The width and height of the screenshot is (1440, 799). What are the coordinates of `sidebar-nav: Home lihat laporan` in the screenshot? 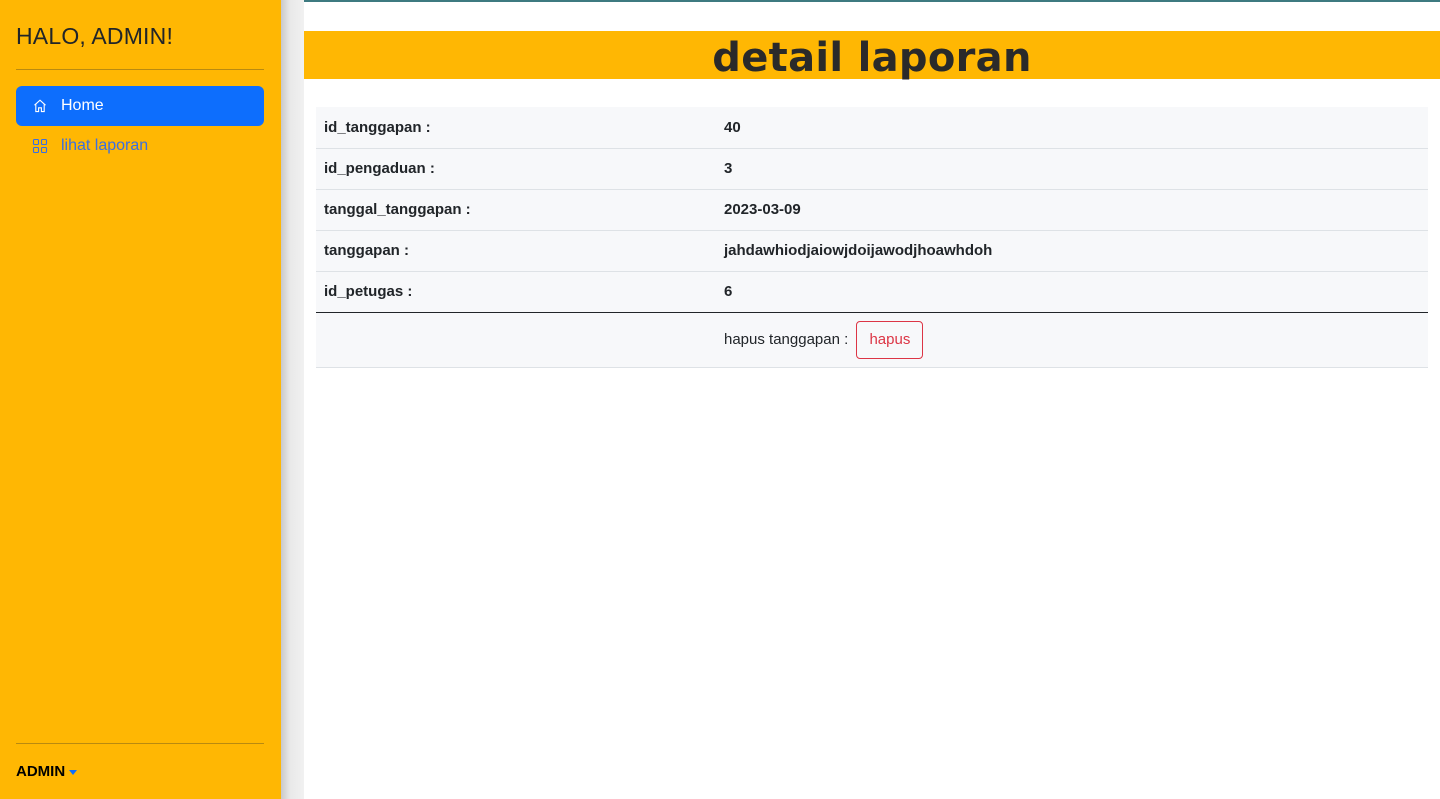 It's located at (140, 126).